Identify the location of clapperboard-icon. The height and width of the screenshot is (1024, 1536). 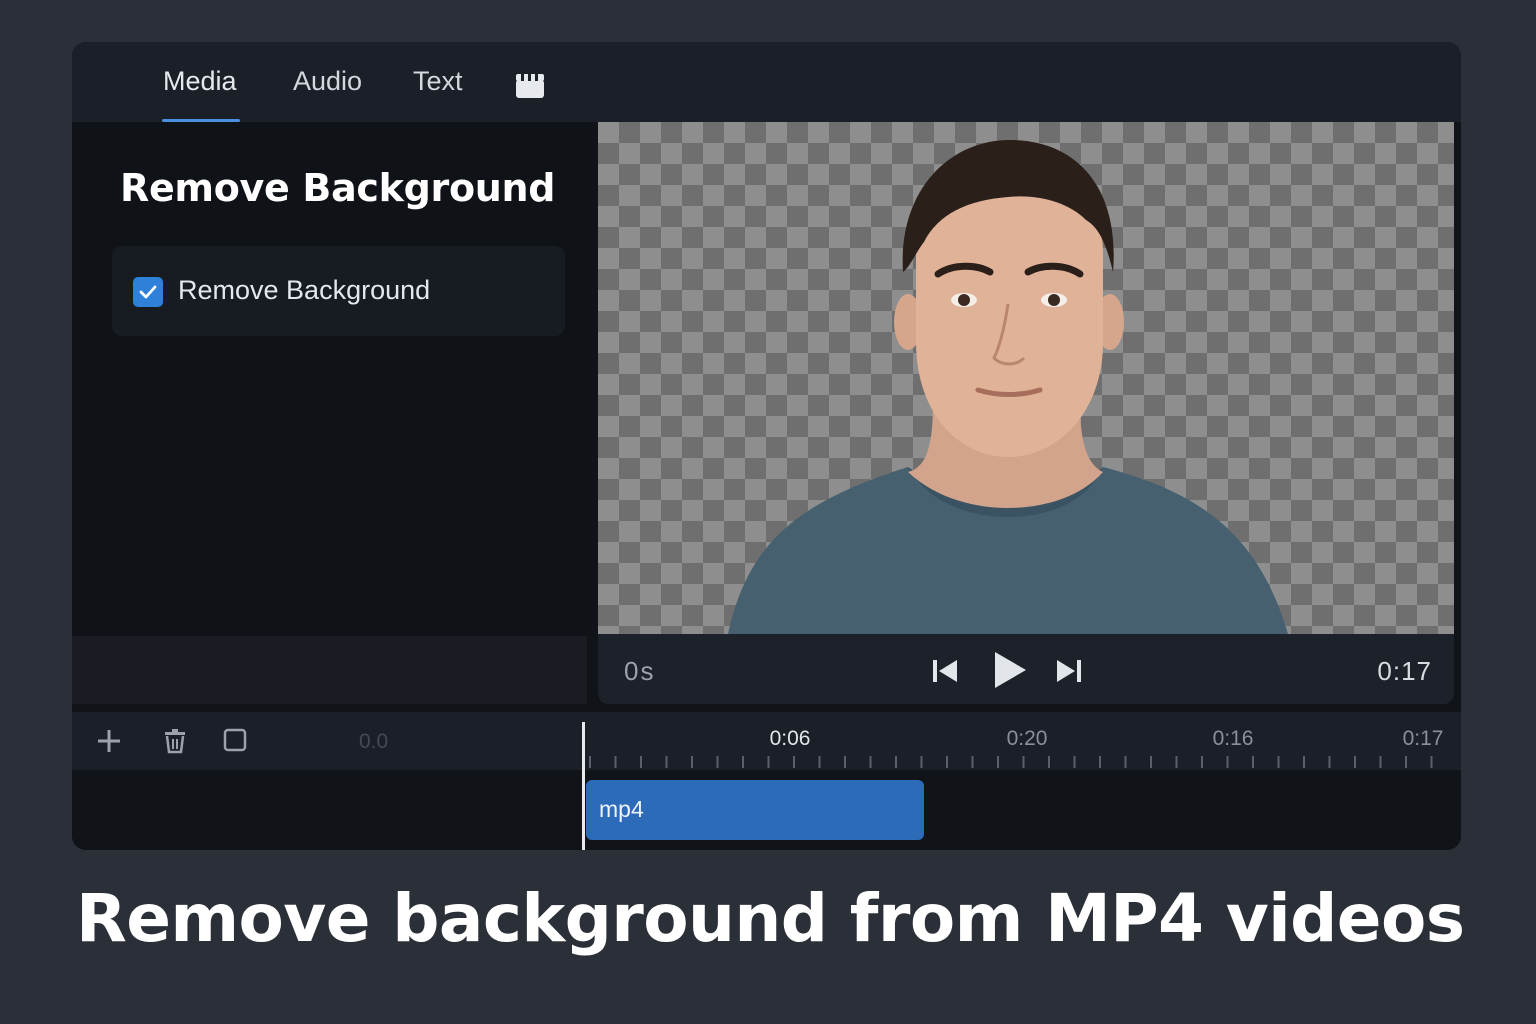
(530, 86).